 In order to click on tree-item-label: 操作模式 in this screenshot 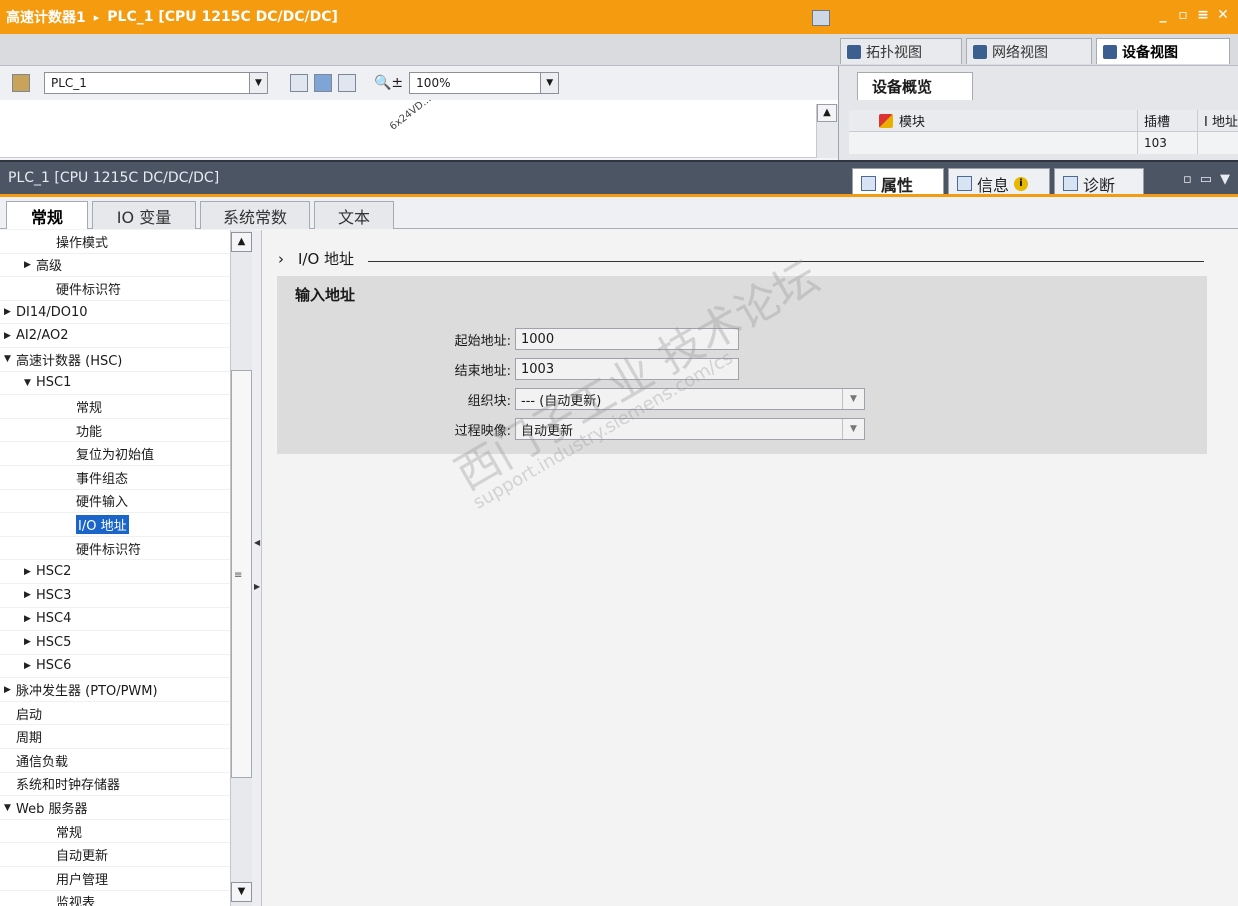, I will do `click(82, 243)`.